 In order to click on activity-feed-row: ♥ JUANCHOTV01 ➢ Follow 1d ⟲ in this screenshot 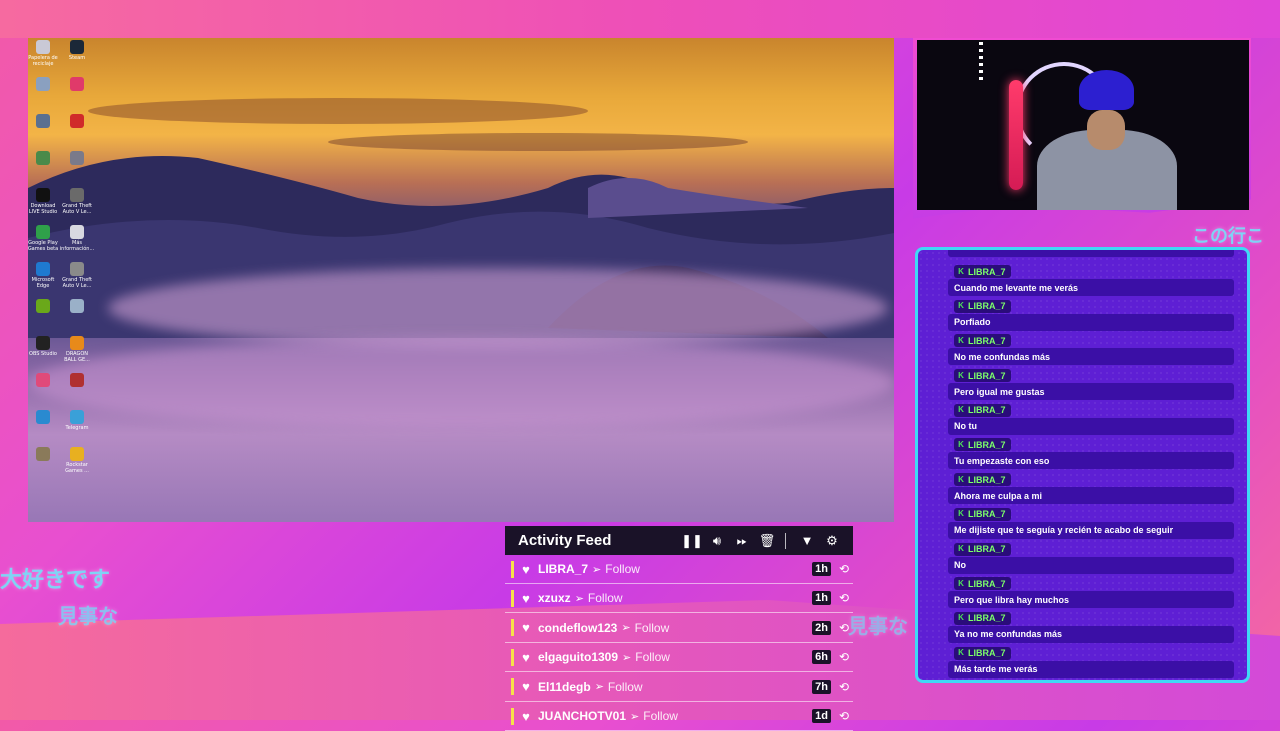, I will do `click(679, 716)`.